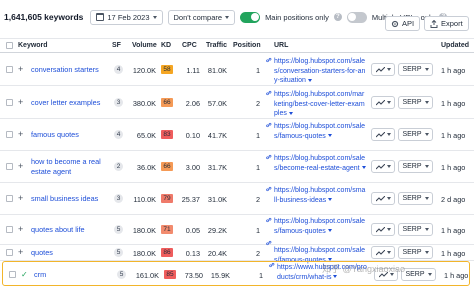 The width and height of the screenshot is (474, 289). I want to click on keyword-link: small business ideas, so click(71, 199).